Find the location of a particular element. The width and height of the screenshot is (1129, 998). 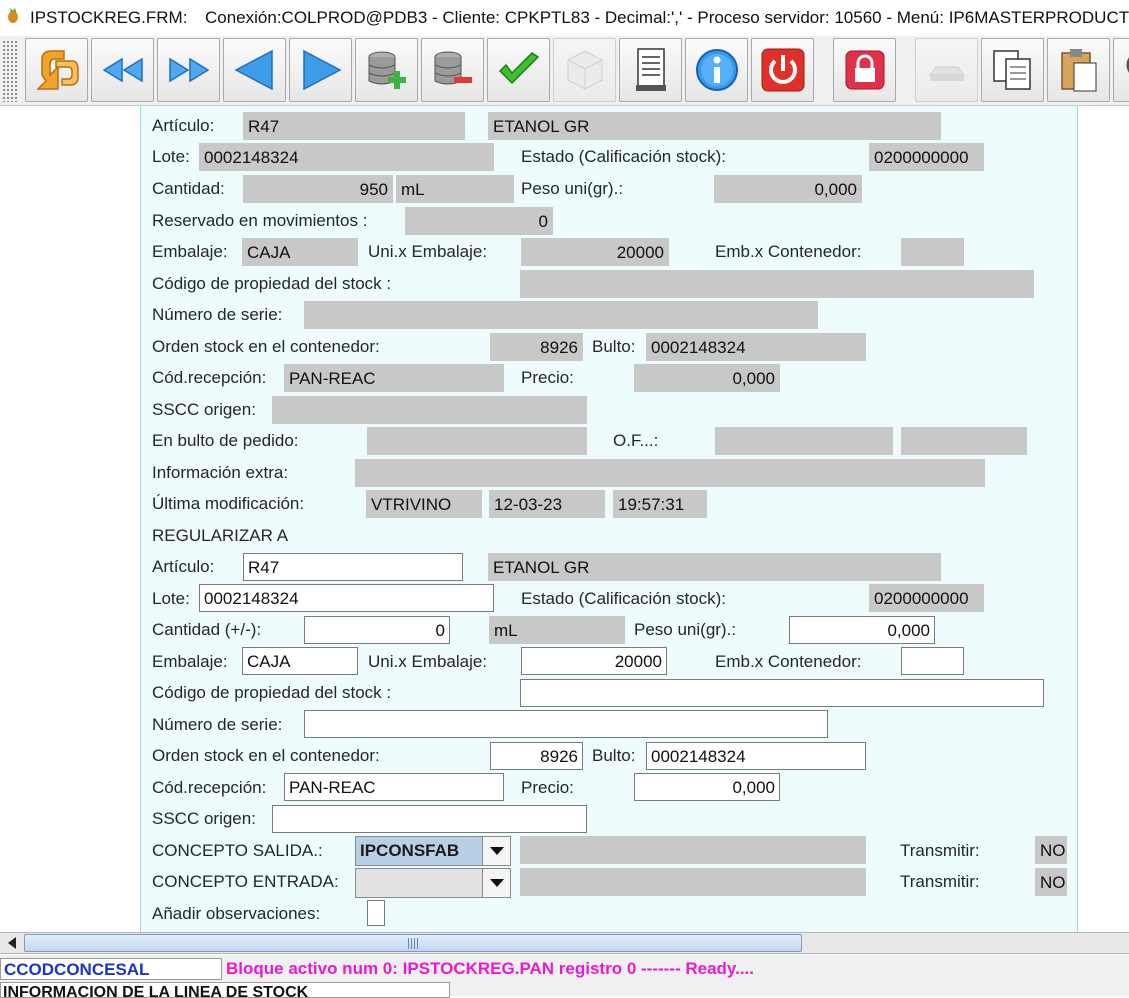

concepto-entrada-desc is located at coordinates (693, 882).